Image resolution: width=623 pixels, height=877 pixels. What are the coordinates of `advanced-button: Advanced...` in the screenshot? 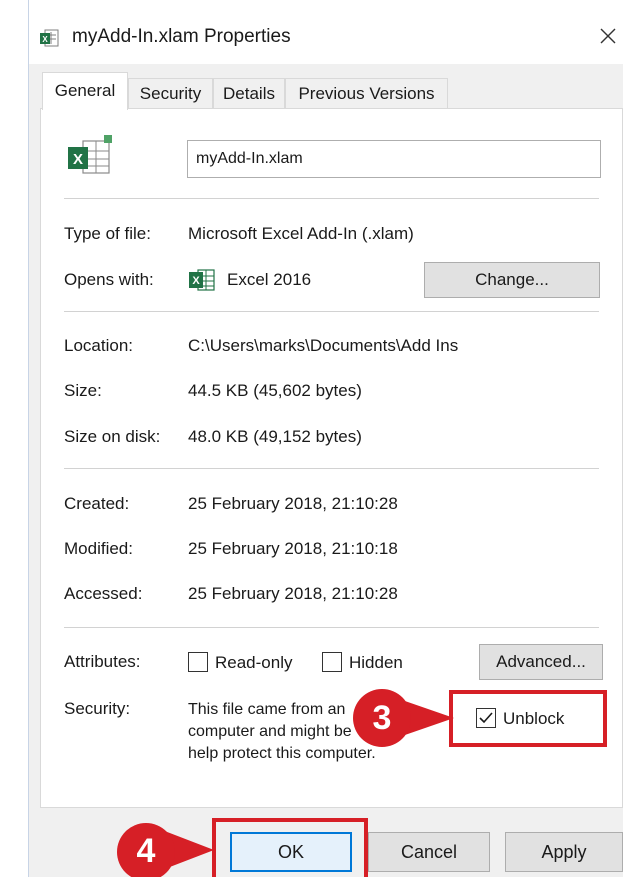 It's located at (541, 662).